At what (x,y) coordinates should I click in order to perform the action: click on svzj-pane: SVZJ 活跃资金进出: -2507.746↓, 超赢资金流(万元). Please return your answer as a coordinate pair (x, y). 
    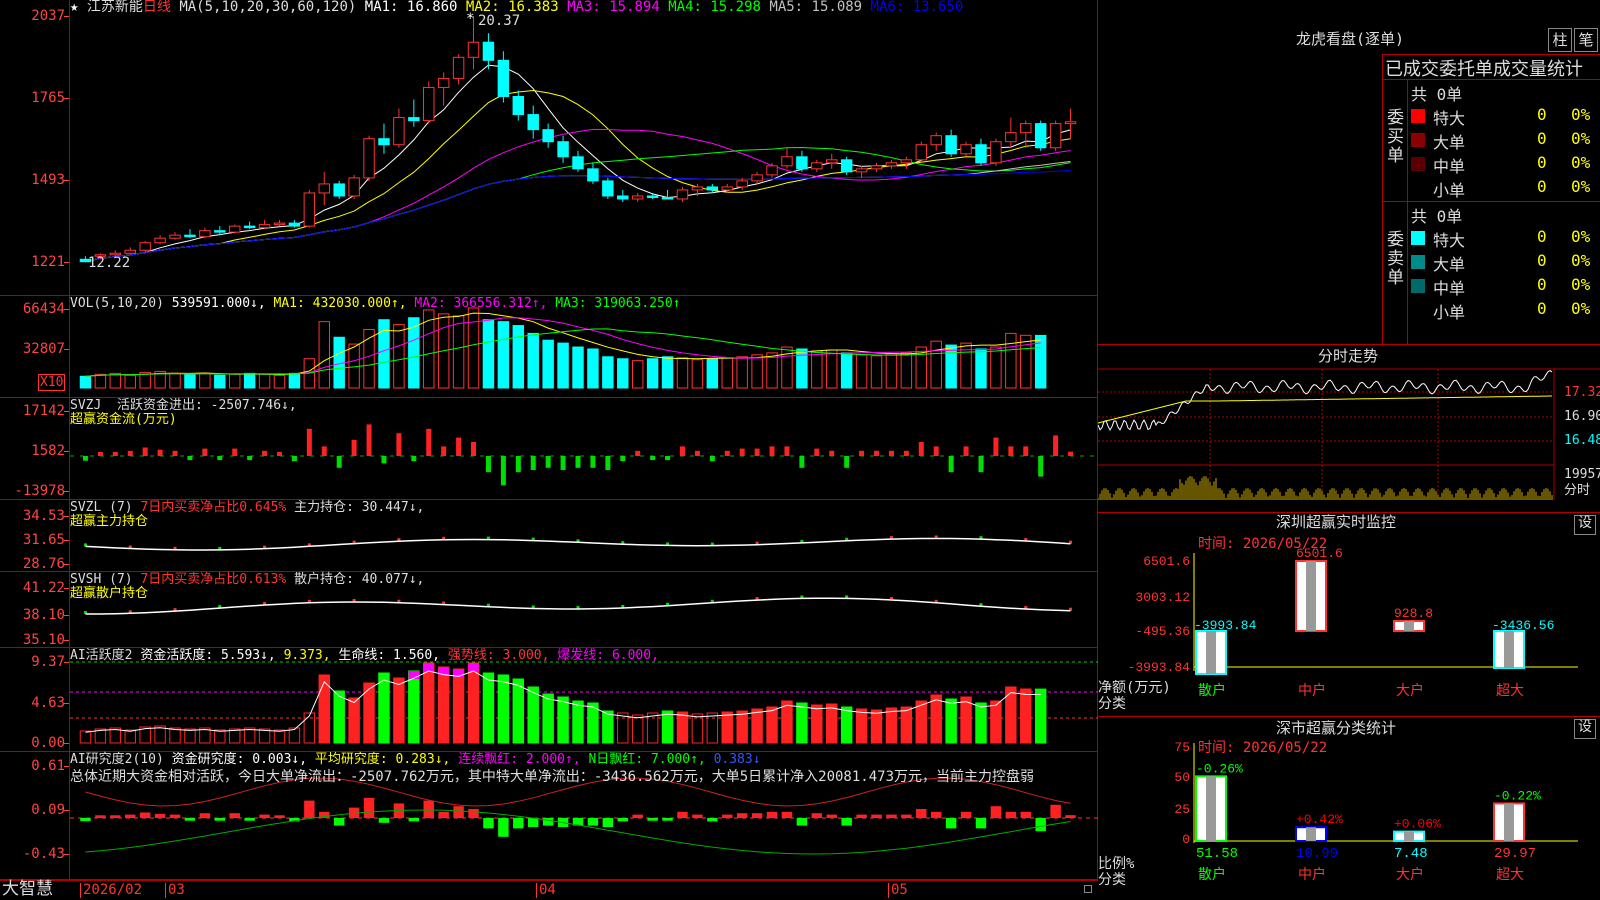
    Looking at the image, I should click on (584, 449).